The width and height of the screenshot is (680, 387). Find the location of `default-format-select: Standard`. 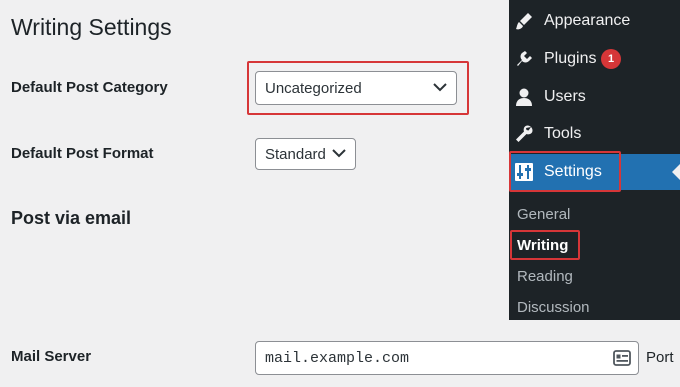

default-format-select: Standard is located at coordinates (305, 154).